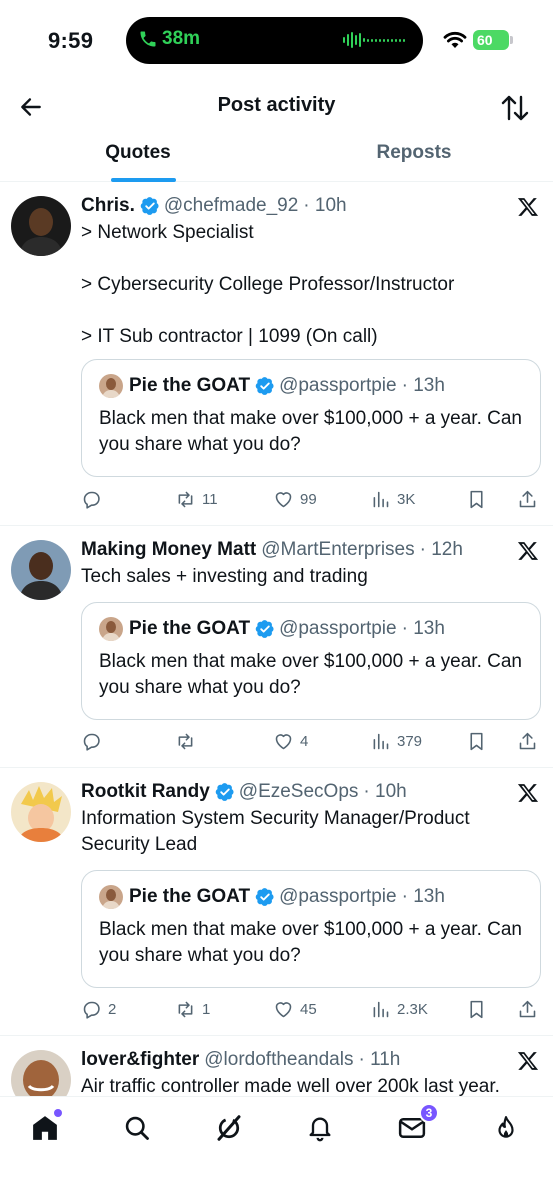  Describe the element at coordinates (511, 40) in the screenshot. I see `battery-cap` at that location.